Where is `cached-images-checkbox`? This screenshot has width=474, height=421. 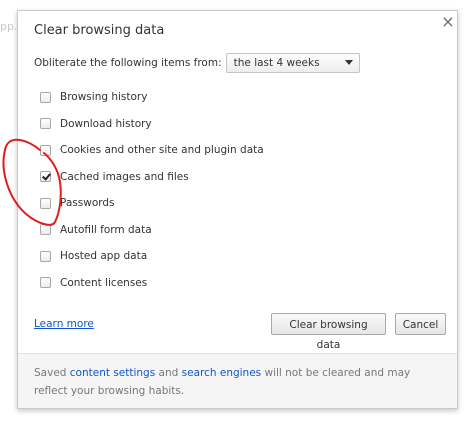 cached-images-checkbox is located at coordinates (45, 177).